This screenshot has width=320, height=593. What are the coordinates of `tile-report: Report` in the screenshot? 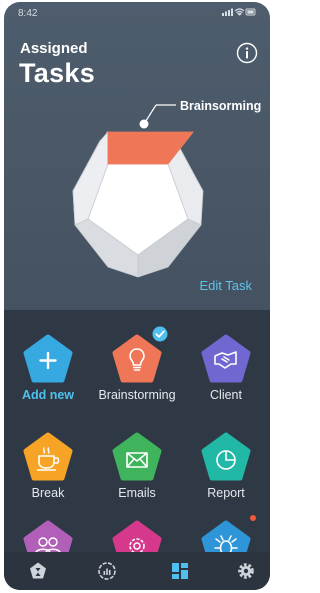 It's located at (226, 466).